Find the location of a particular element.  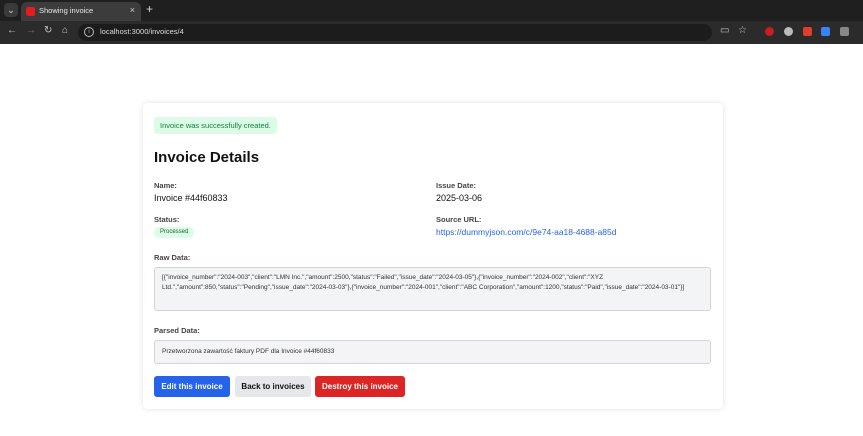

site-info-icon: i is located at coordinates (89, 32).